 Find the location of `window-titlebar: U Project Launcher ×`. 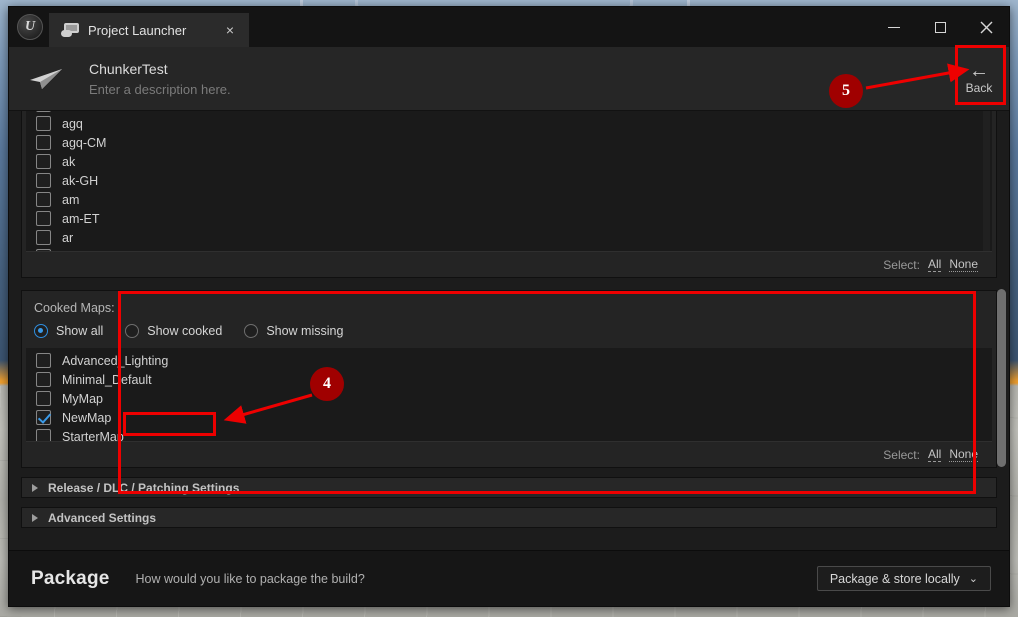

window-titlebar: U Project Launcher × is located at coordinates (509, 27).